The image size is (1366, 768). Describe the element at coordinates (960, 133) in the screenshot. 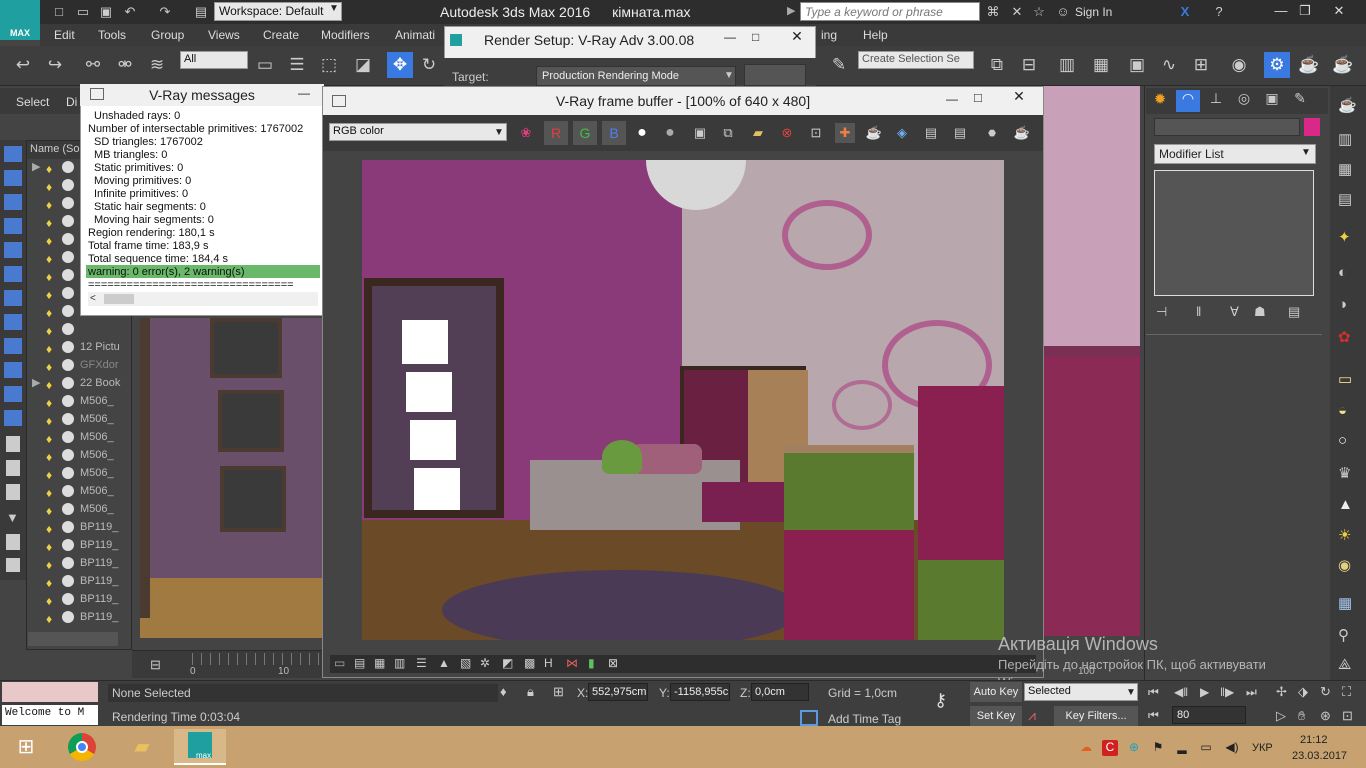

I see `compare-b-icon: ▤` at that location.